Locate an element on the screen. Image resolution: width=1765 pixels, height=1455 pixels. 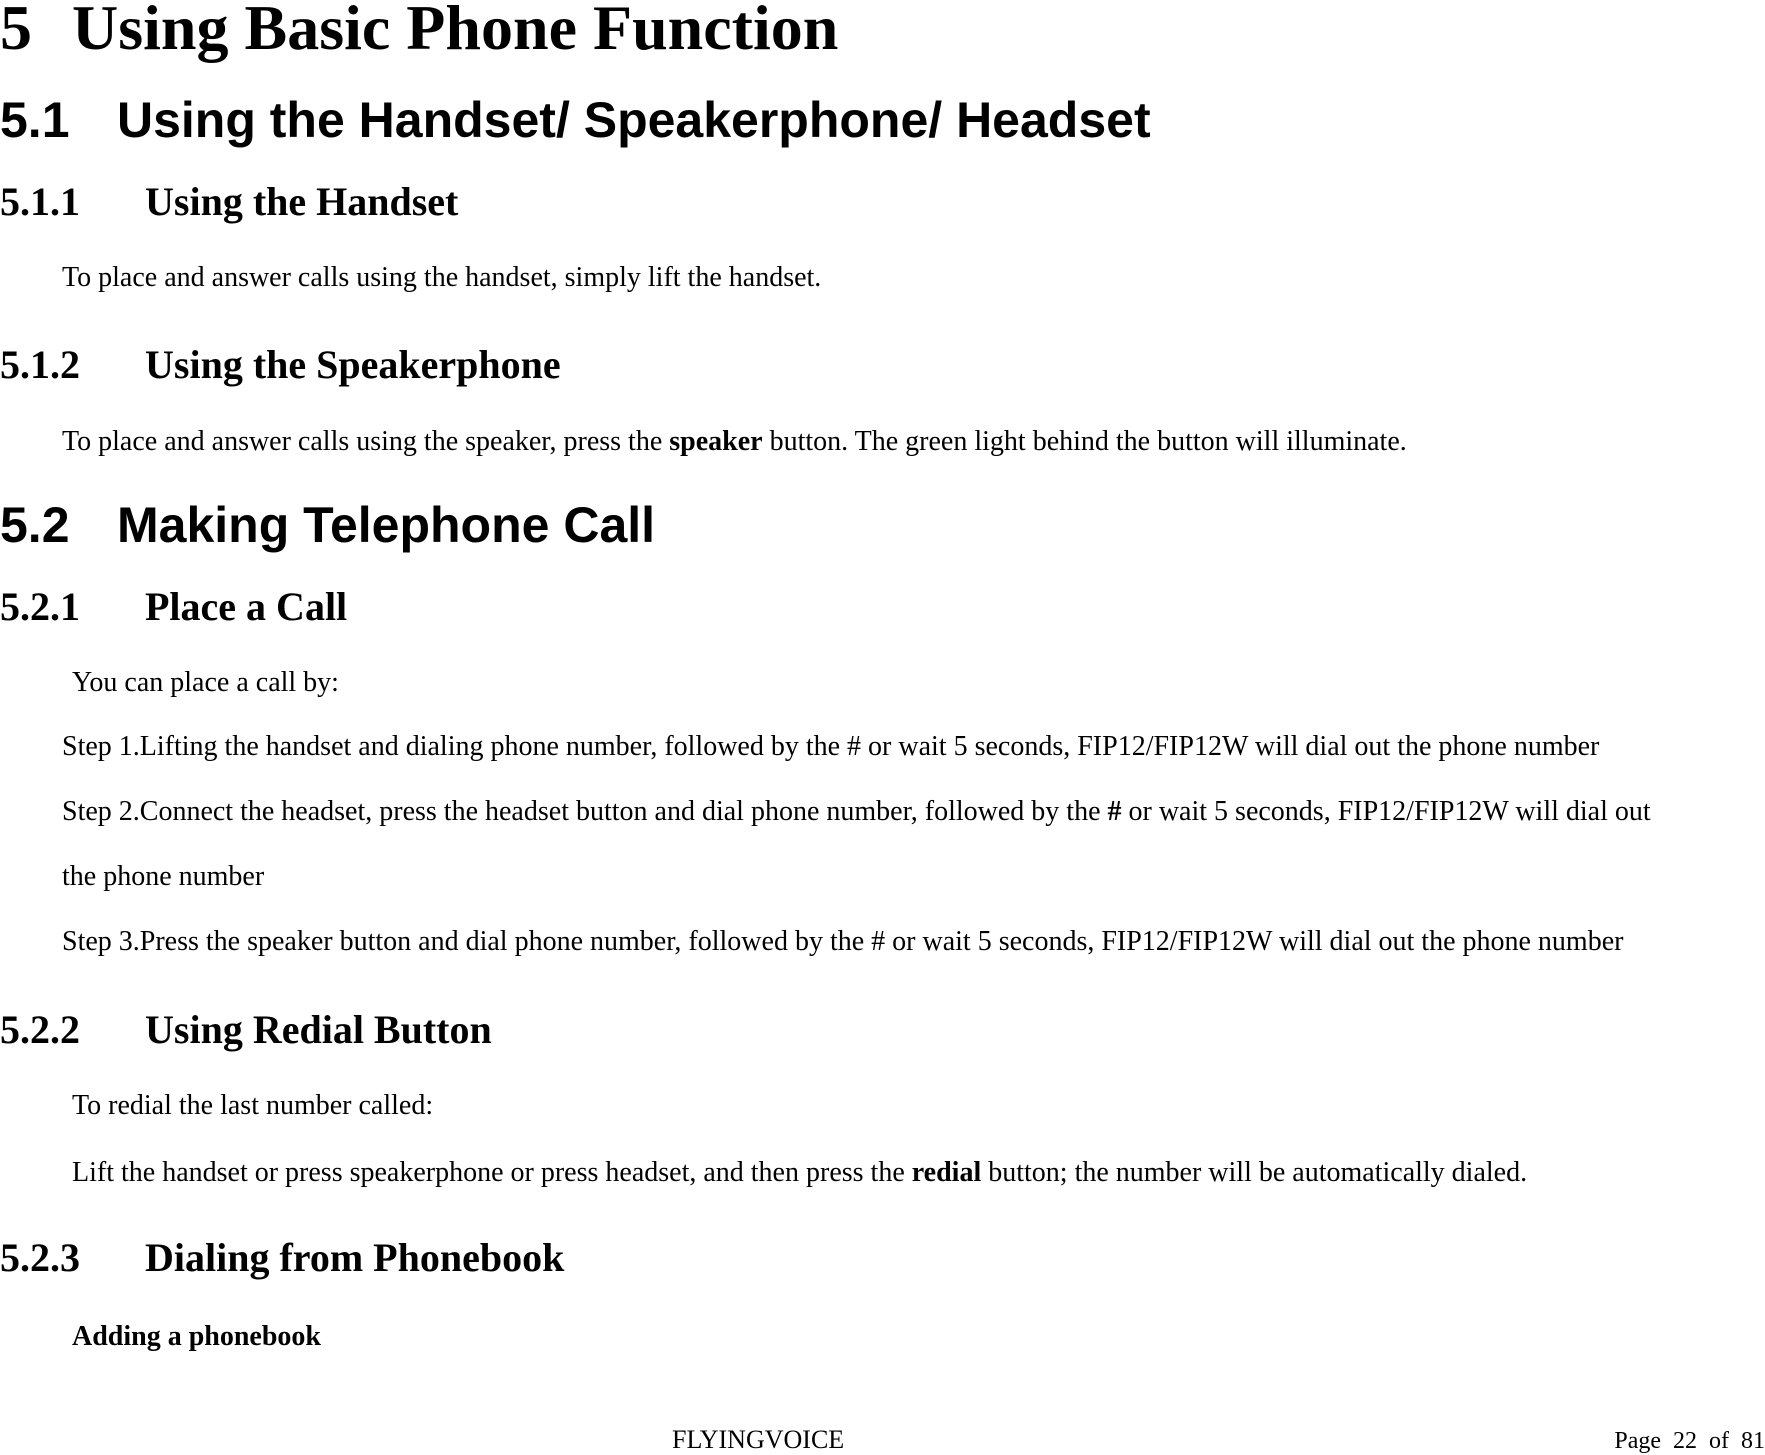
section-number: 5.1 is located at coordinates (35, 120).